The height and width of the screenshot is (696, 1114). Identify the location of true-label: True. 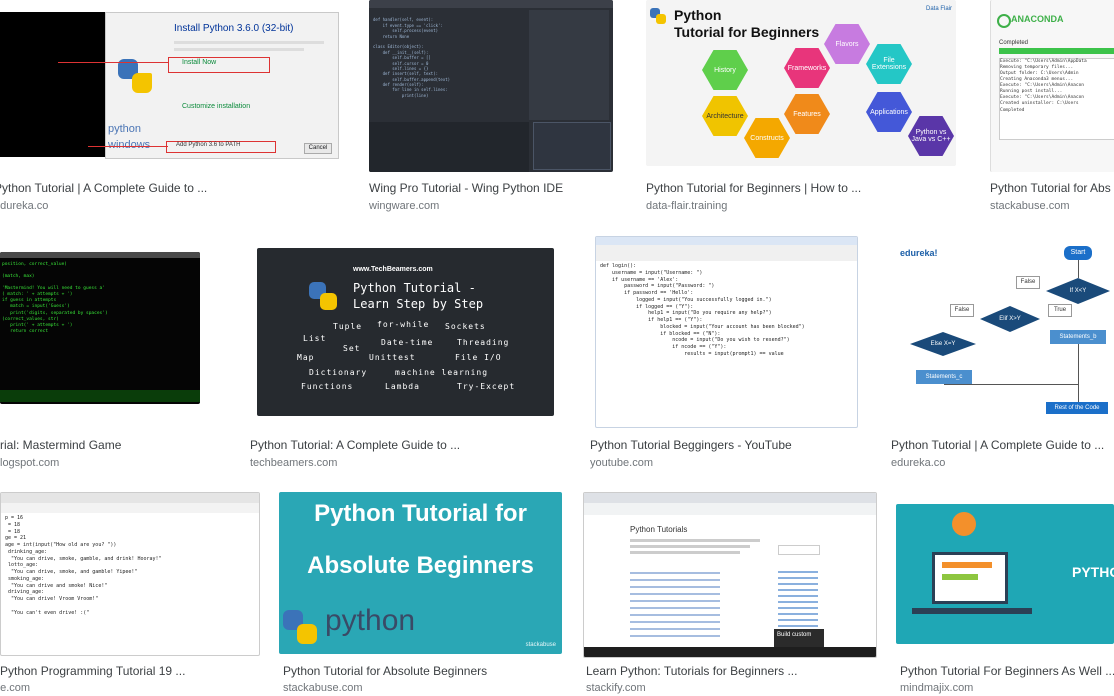
(1060, 310).